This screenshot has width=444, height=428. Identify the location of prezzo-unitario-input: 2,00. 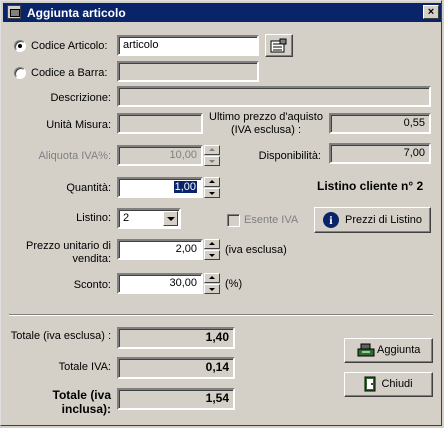
(160, 249).